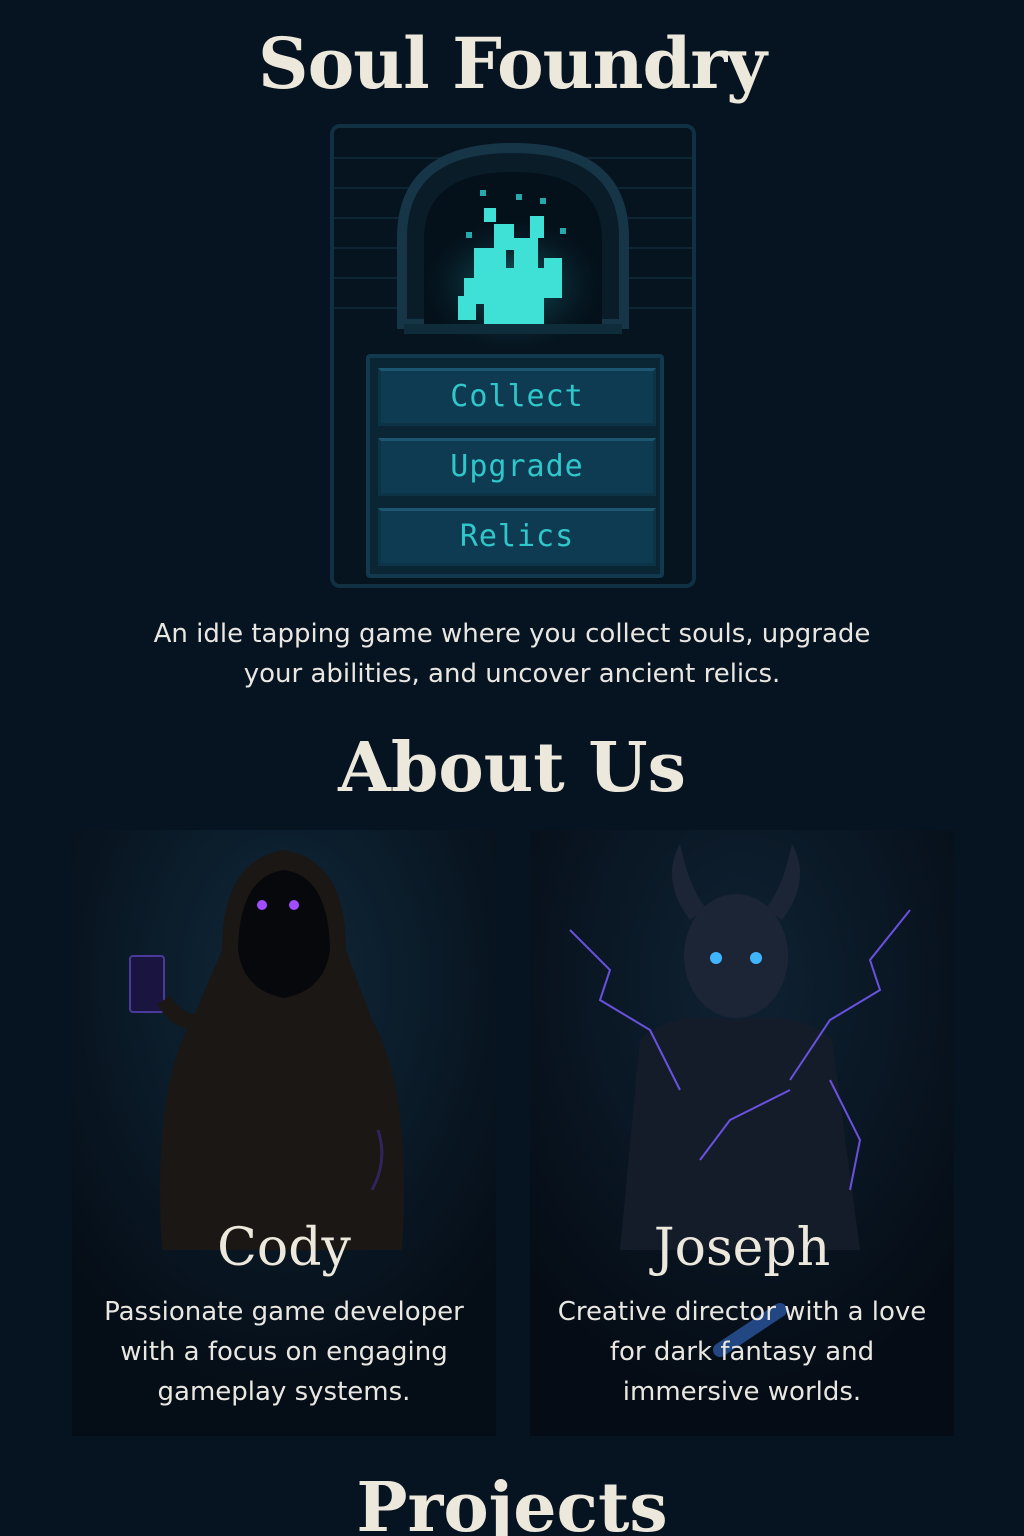  Describe the element at coordinates (742, 1312) in the screenshot. I see `member-description-line-1: Creative director with a love` at that location.